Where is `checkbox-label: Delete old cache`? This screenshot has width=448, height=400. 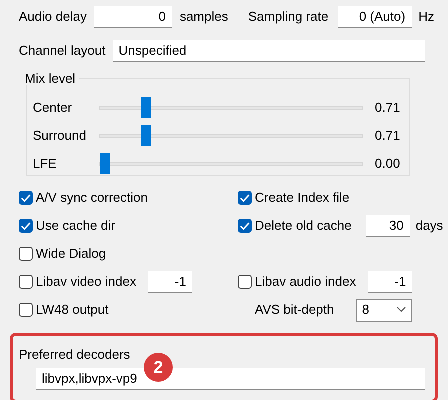 checkbox-label: Delete old cache is located at coordinates (303, 226).